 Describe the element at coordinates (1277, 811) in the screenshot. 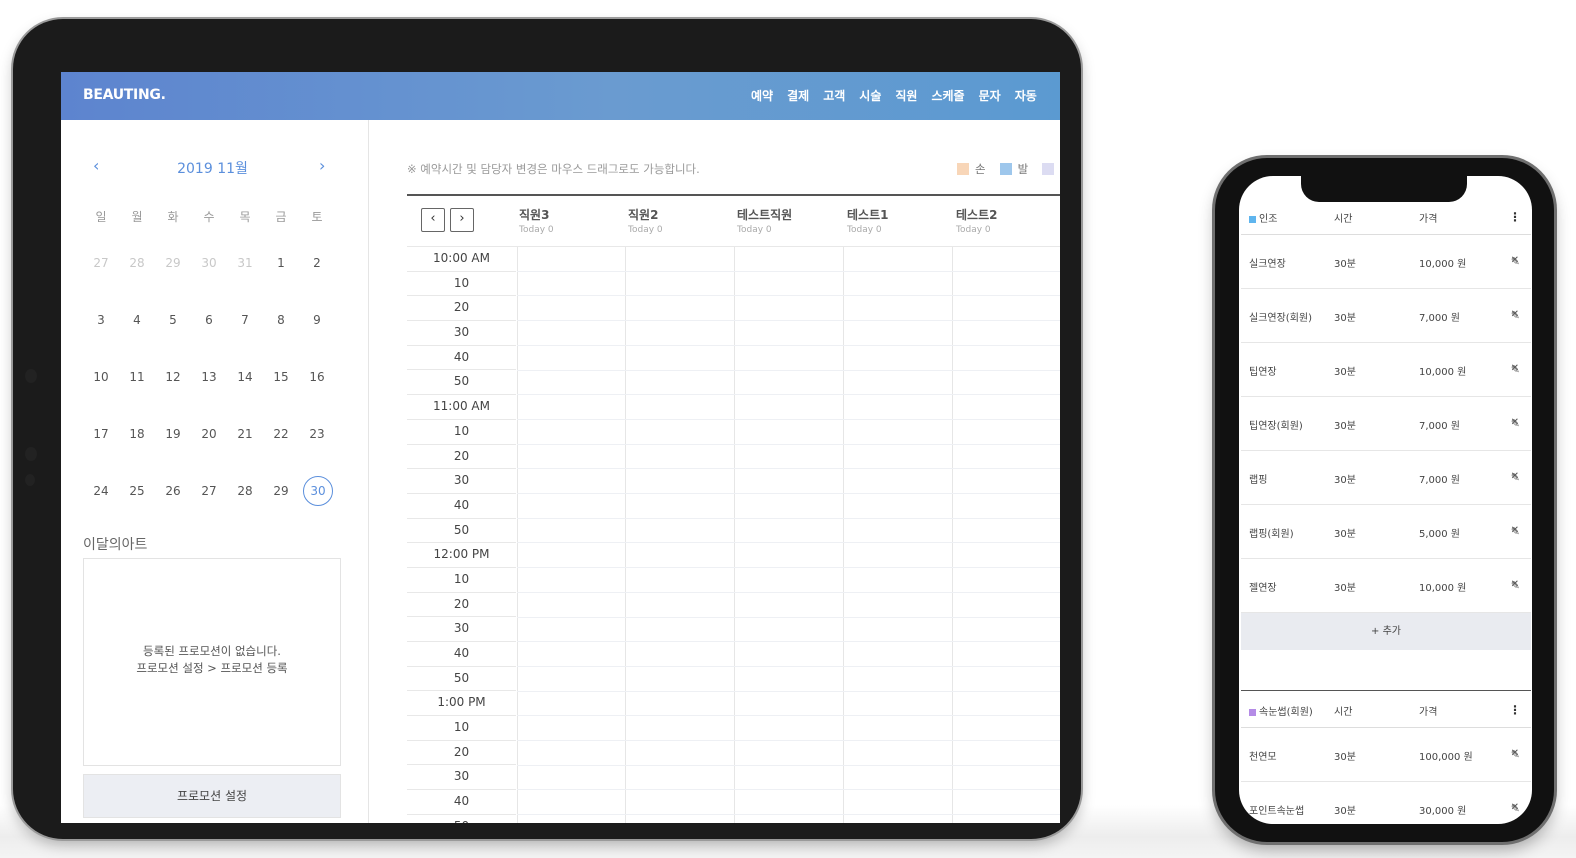

I see `service-name: 포인트속눈썹` at that location.